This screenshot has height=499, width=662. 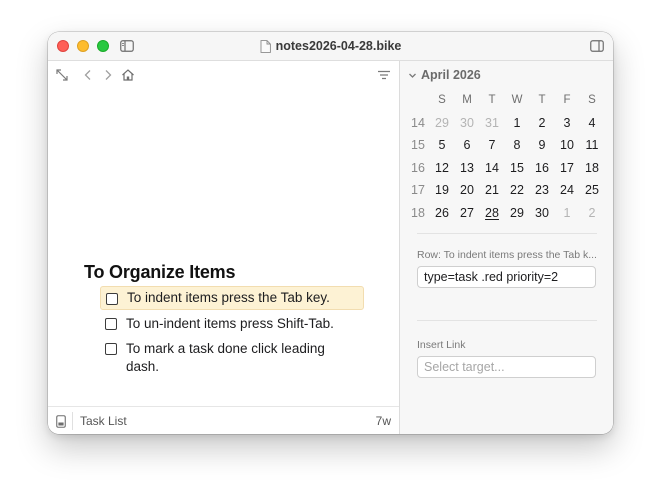 I want to click on calendar-header: April 2026, so click(x=444, y=75).